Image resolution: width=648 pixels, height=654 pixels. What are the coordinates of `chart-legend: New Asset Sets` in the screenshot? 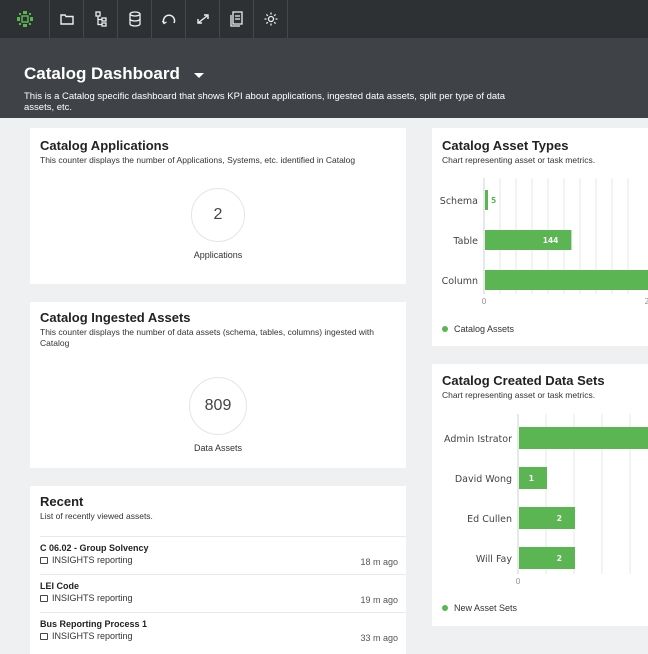 It's located at (479, 608).